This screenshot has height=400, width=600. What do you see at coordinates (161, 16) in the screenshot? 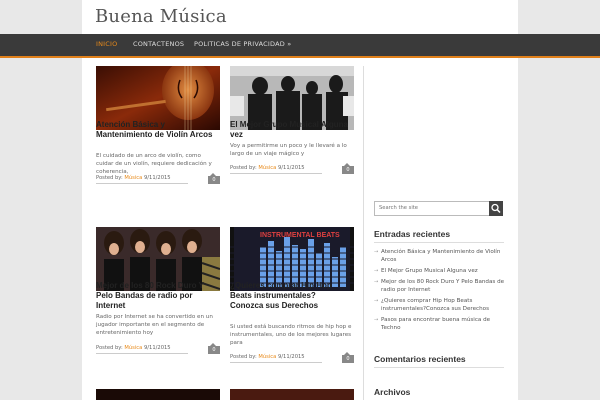
I see `site-title: Buena Música` at bounding box center [161, 16].